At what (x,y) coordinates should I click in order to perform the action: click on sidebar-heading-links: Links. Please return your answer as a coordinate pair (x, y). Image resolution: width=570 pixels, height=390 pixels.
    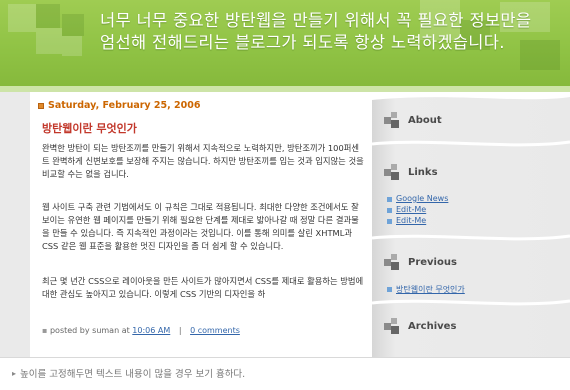
    Looking at the image, I should click on (411, 172).